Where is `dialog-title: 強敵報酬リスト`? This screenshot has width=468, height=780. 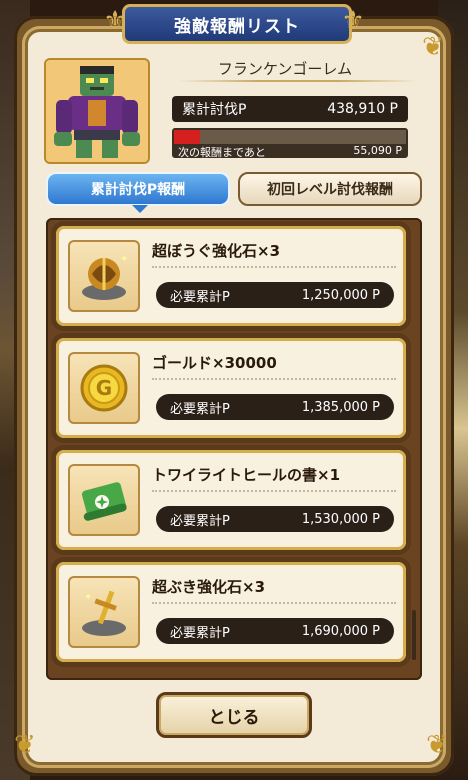
dialog-title: 強敵報酬リスト is located at coordinates (237, 26).